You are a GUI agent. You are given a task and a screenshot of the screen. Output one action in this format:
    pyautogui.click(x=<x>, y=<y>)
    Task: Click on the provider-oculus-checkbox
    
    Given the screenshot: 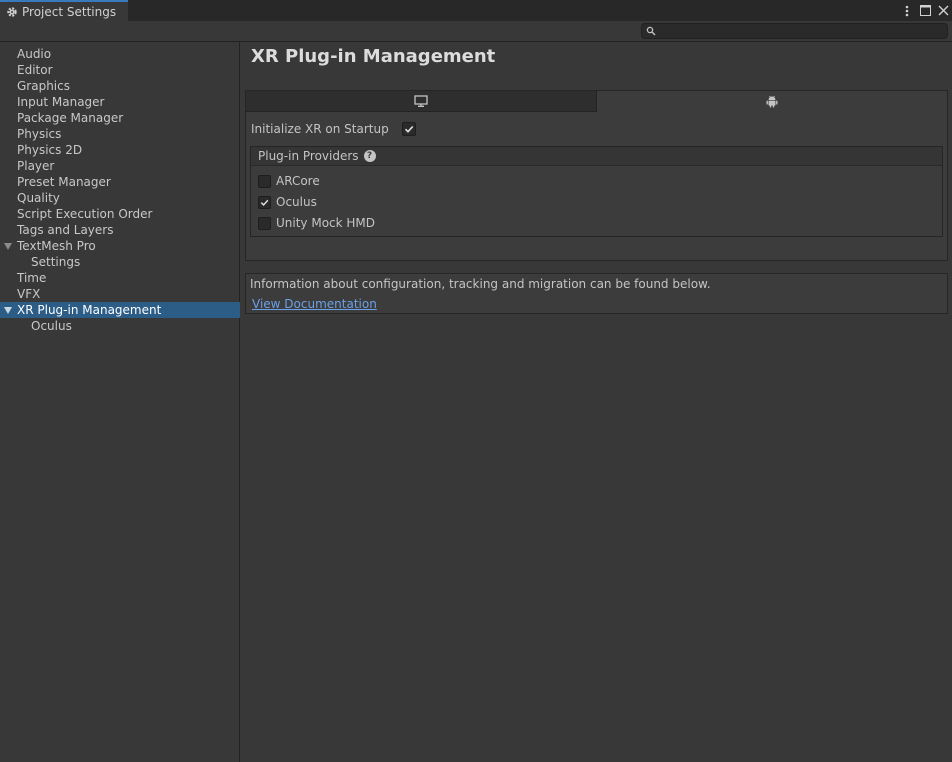 What is the action you would take?
    pyautogui.click(x=264, y=202)
    